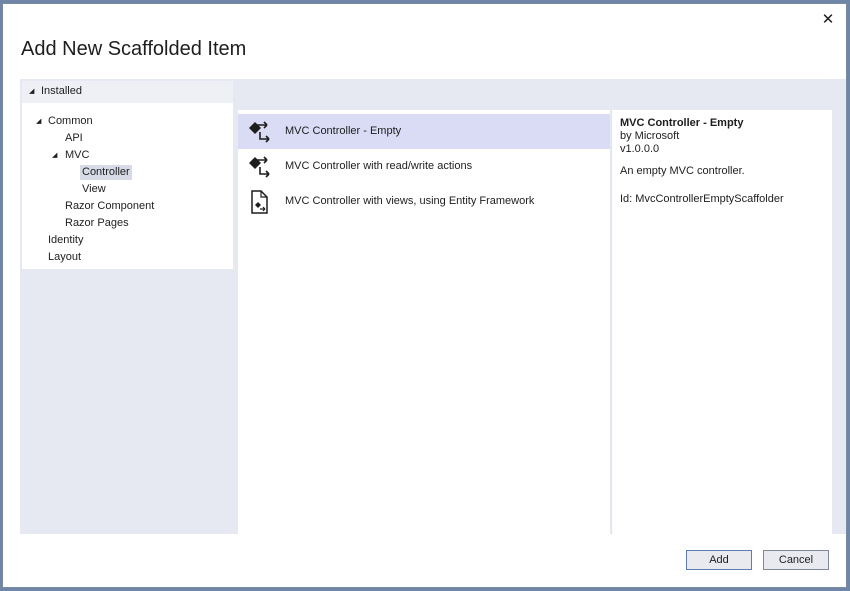 Image resolution: width=850 pixels, height=591 pixels. I want to click on file-controller-icon, so click(259, 202).